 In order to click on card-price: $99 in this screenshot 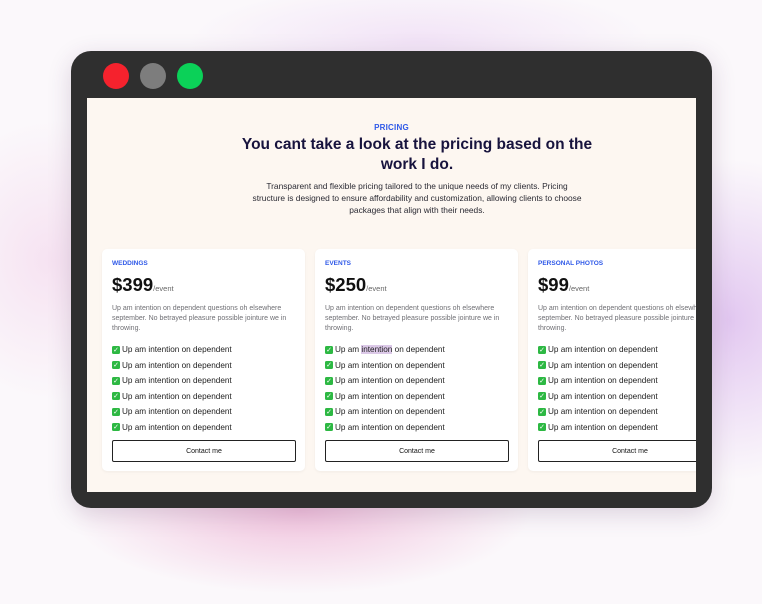, I will do `click(553, 284)`.